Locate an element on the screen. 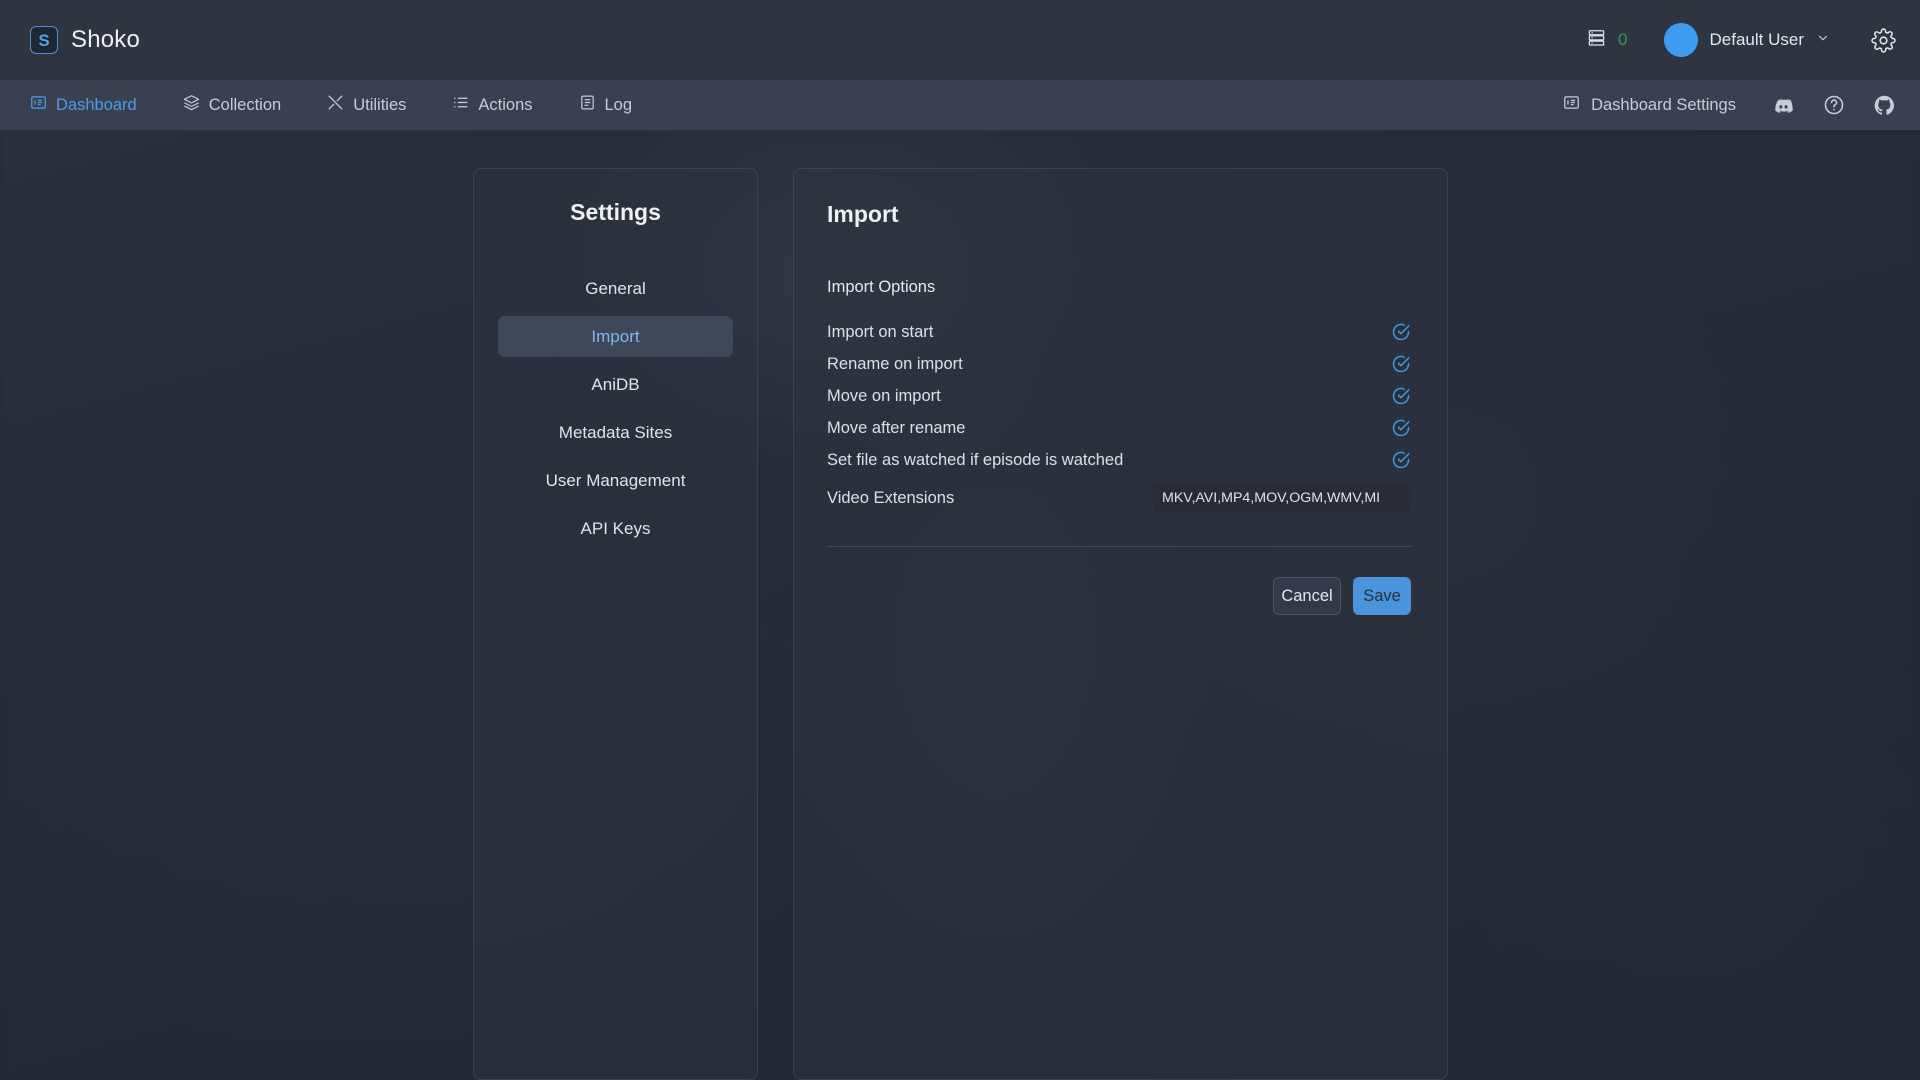 The height and width of the screenshot is (1080, 1920). sidebar-item-user-management: User Management is located at coordinates (615, 480).